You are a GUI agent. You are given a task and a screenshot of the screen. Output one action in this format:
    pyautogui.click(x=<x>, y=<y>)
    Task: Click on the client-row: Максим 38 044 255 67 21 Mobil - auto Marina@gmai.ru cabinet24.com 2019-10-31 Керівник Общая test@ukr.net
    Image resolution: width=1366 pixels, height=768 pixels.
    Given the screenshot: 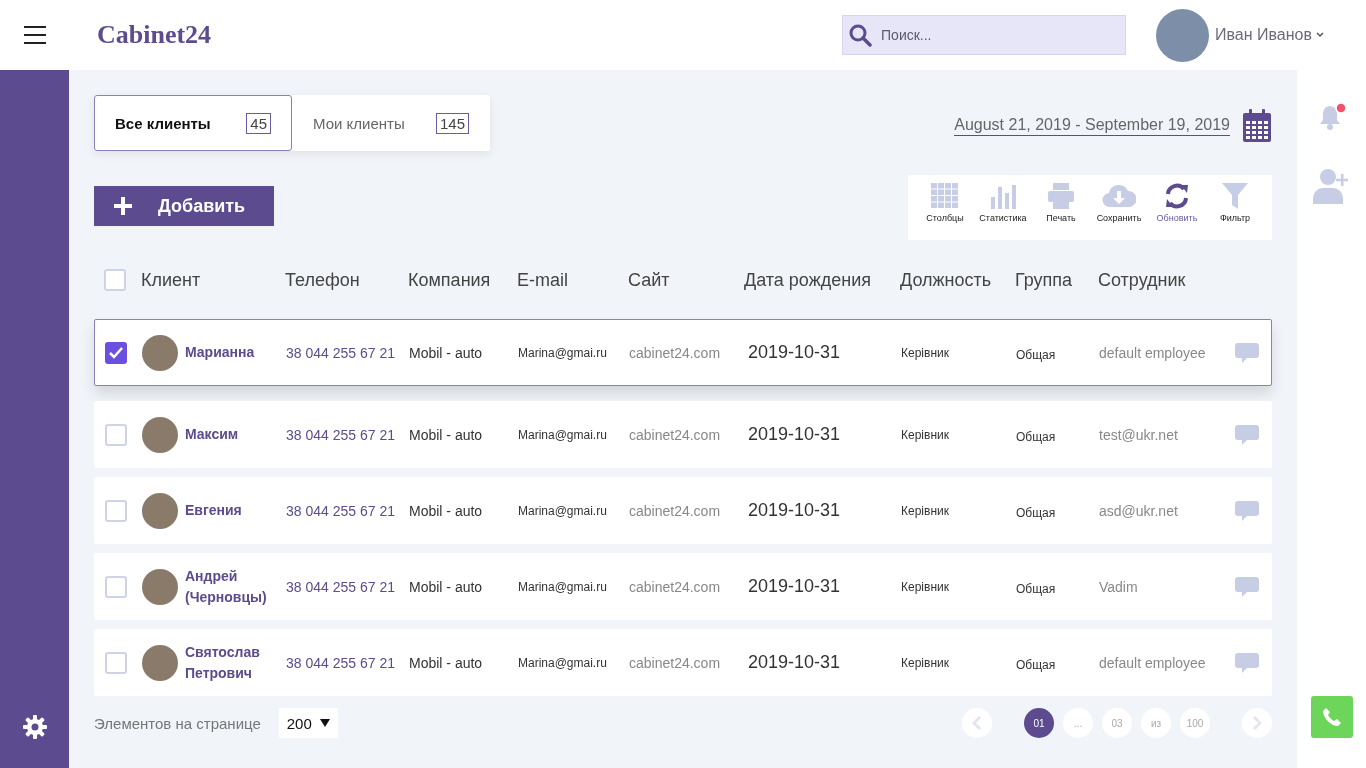 What is the action you would take?
    pyautogui.click(x=683, y=434)
    